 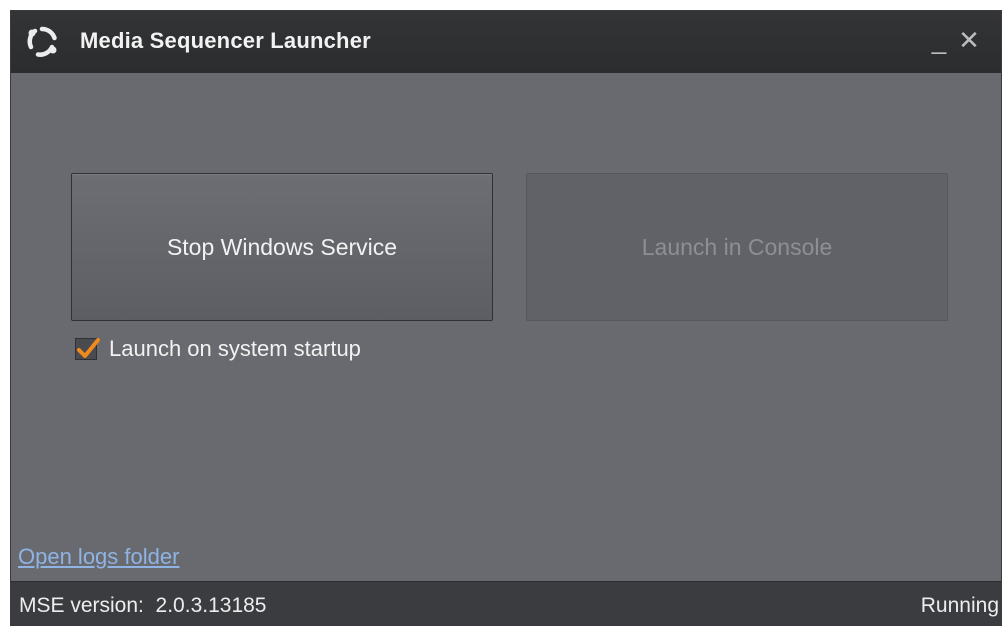 I want to click on title-bar: Media Sequencer Launcher _ ✕, so click(x=506, y=42).